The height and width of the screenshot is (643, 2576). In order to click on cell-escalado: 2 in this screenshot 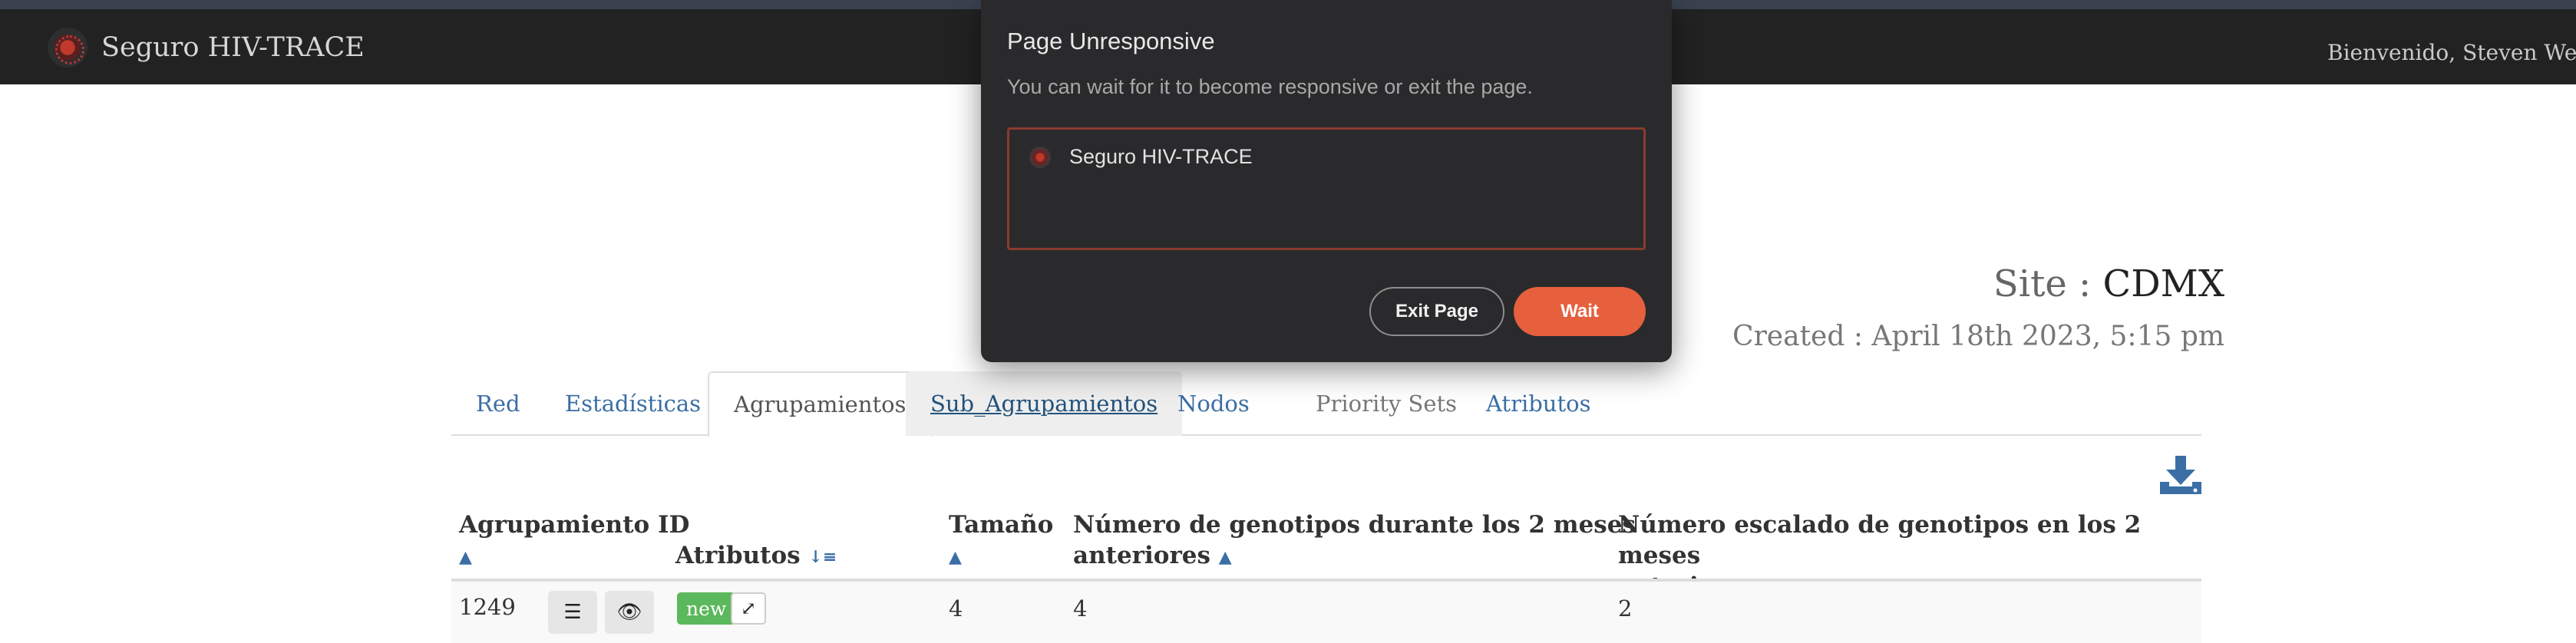, I will do `click(1625, 608)`.